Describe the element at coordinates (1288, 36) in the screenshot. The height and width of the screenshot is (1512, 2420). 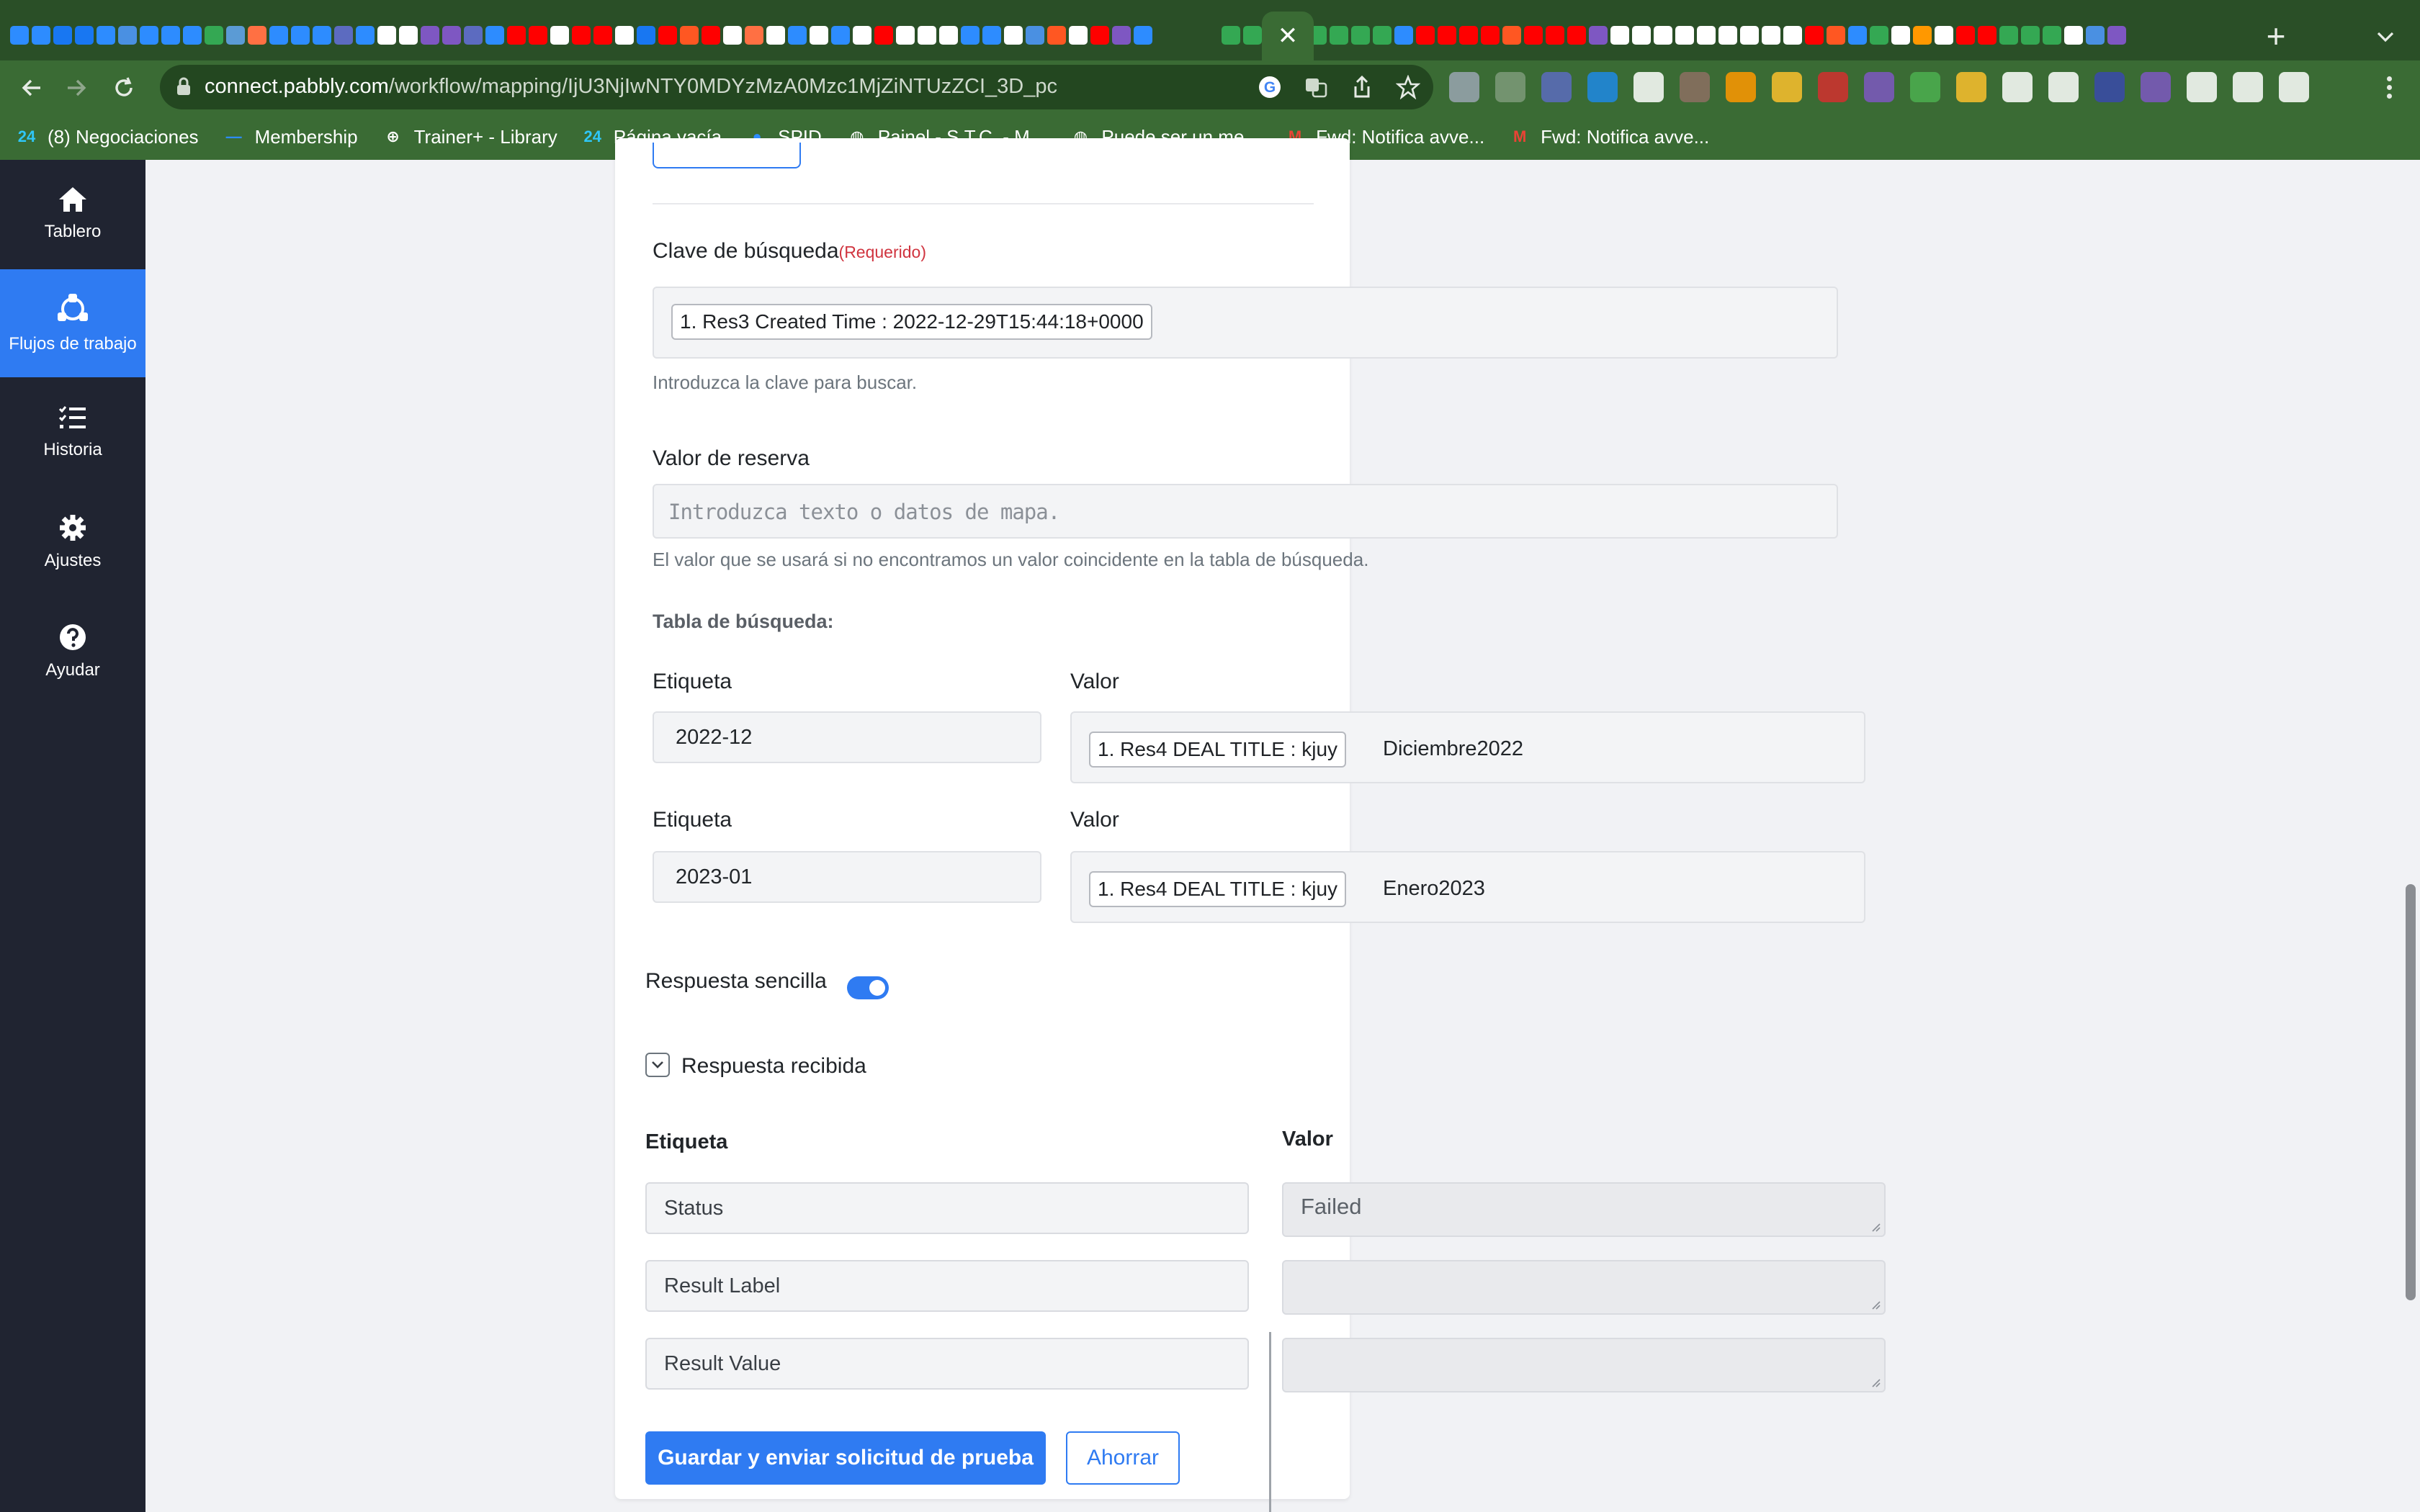
I see `active-tab: ✕` at that location.